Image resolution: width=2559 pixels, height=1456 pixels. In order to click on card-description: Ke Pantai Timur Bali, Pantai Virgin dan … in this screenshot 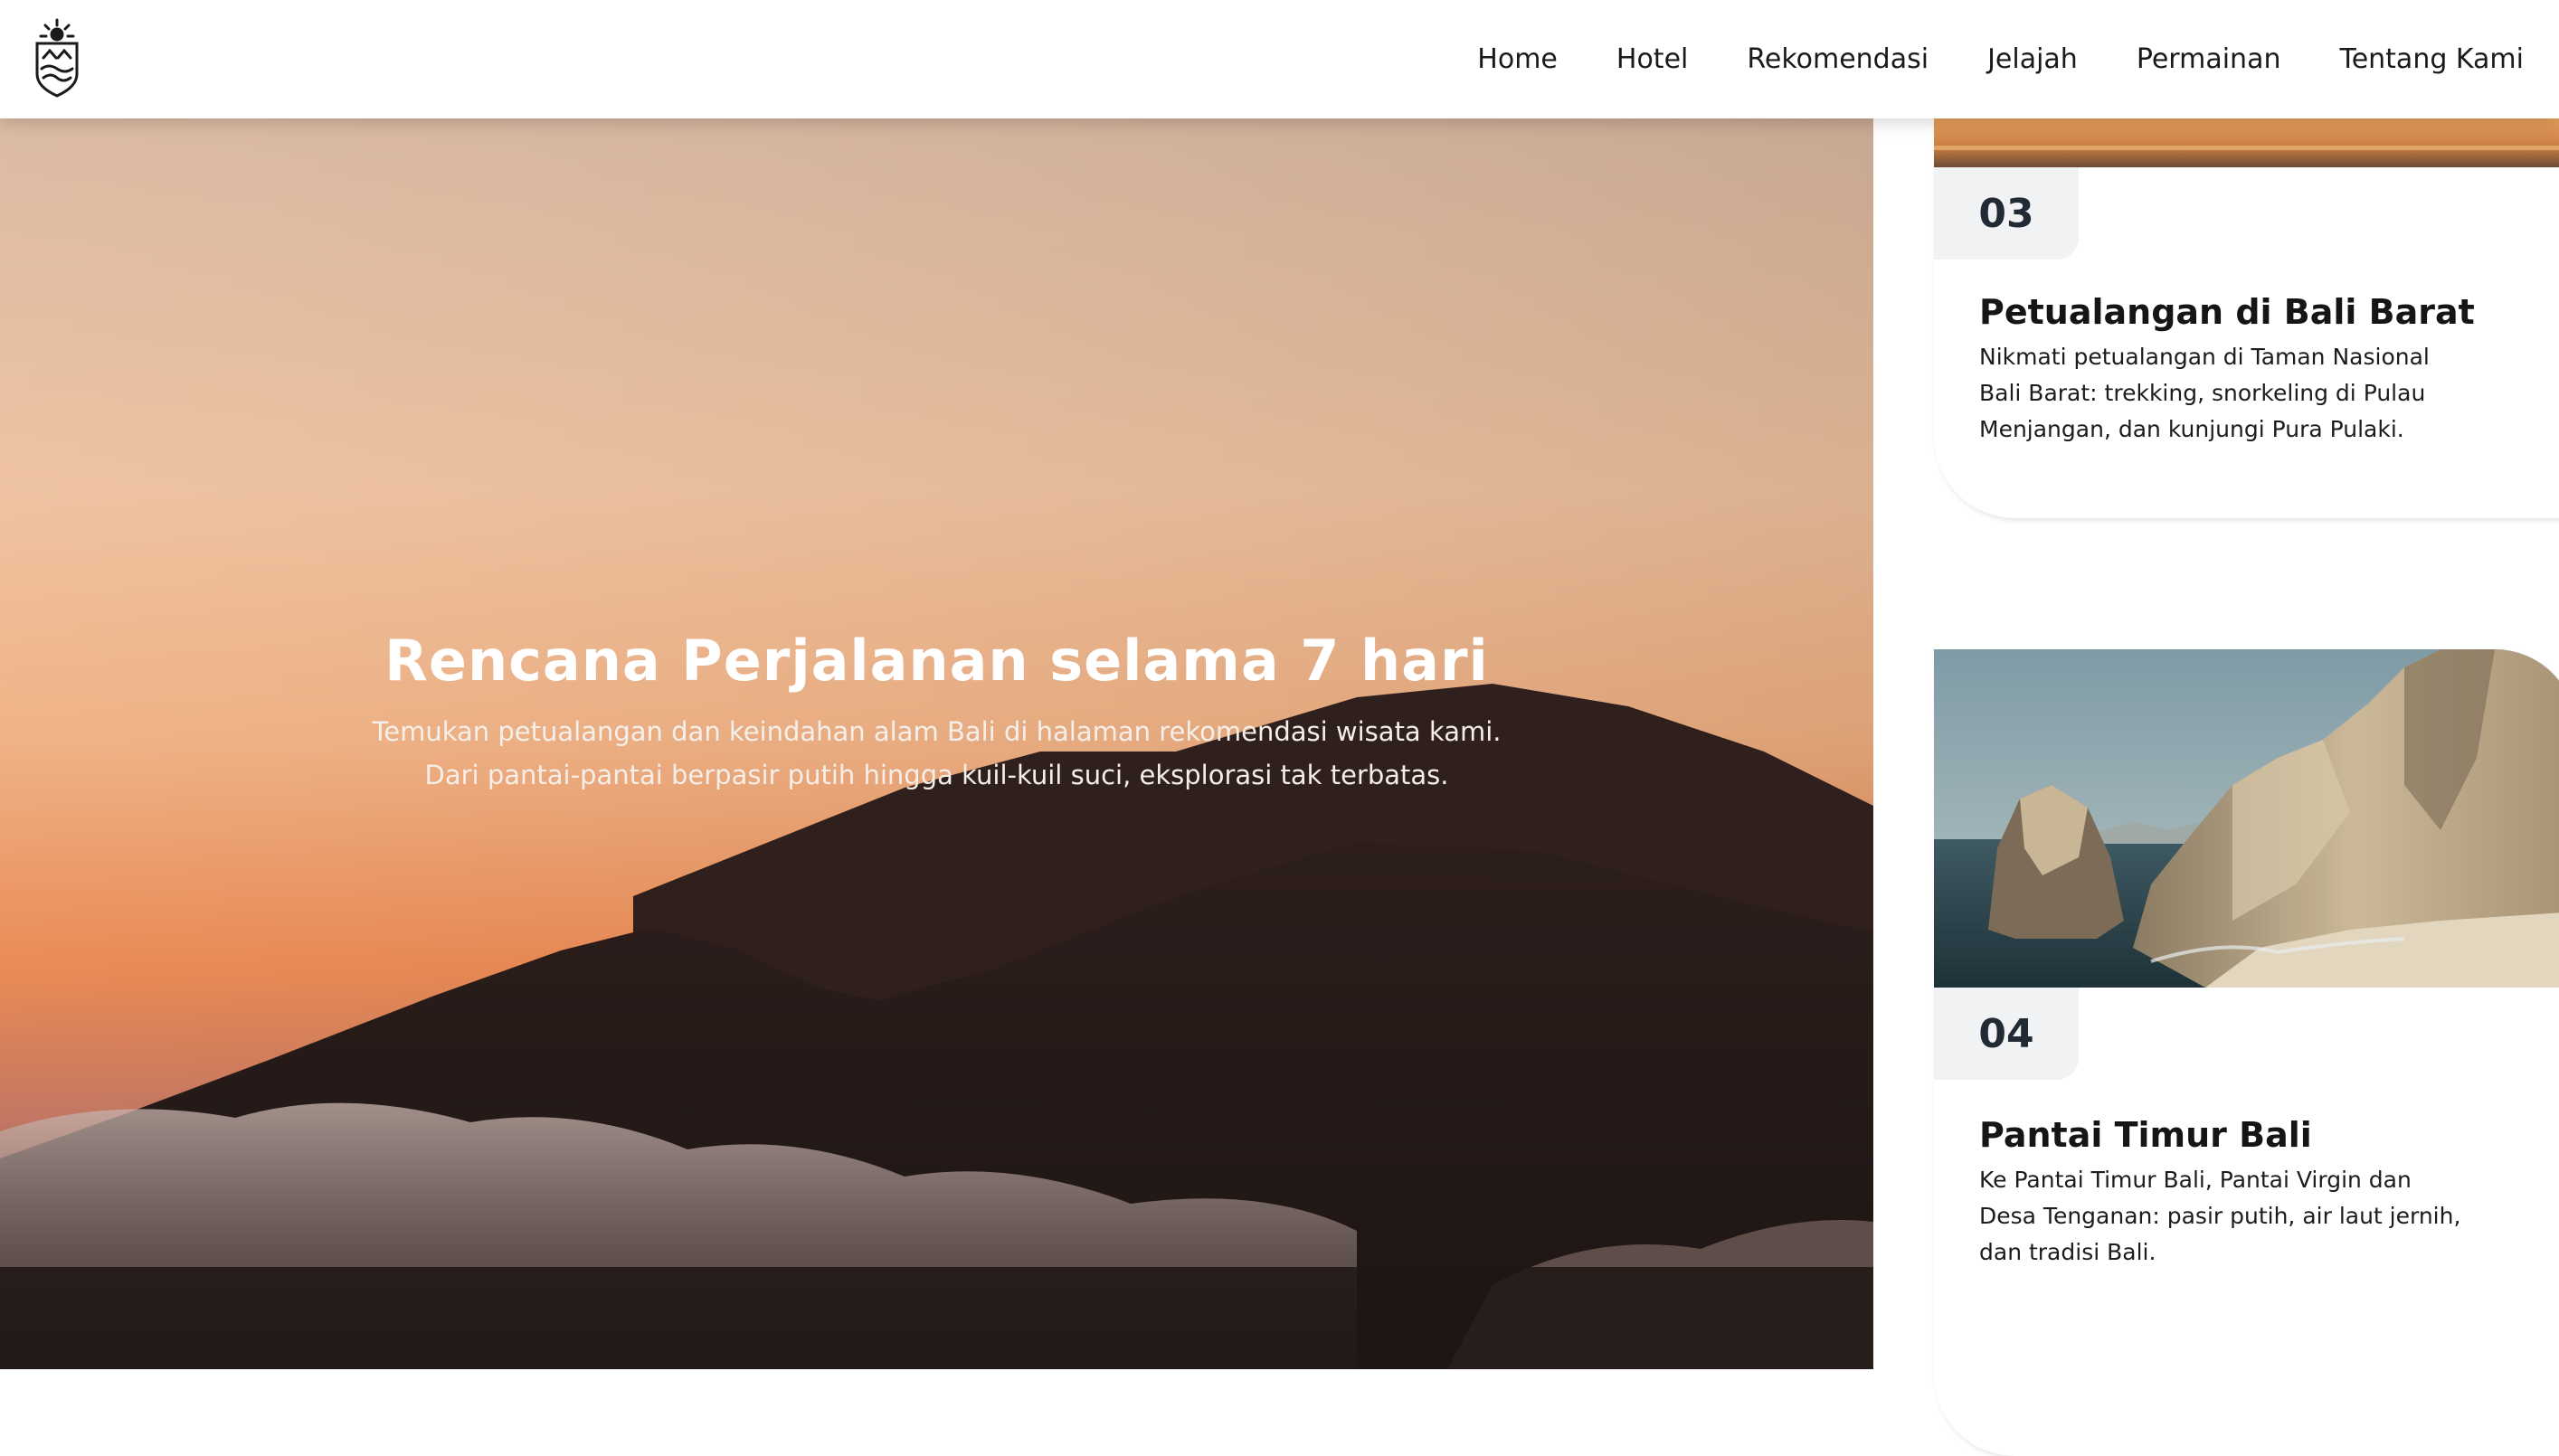, I will do `click(2232, 1216)`.